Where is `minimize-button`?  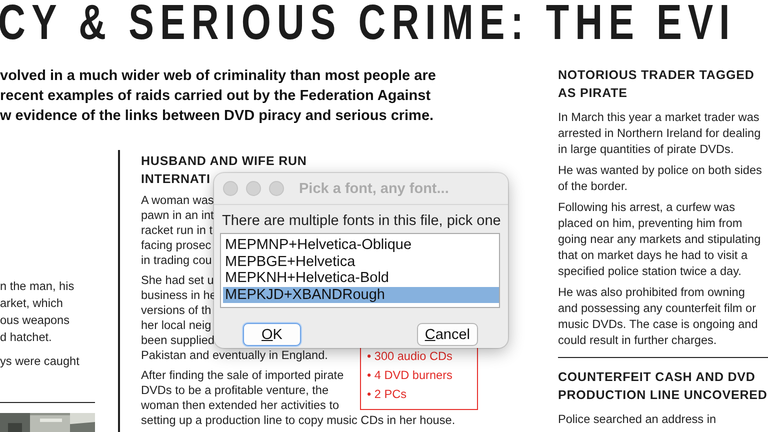
minimize-button is located at coordinates (253, 188).